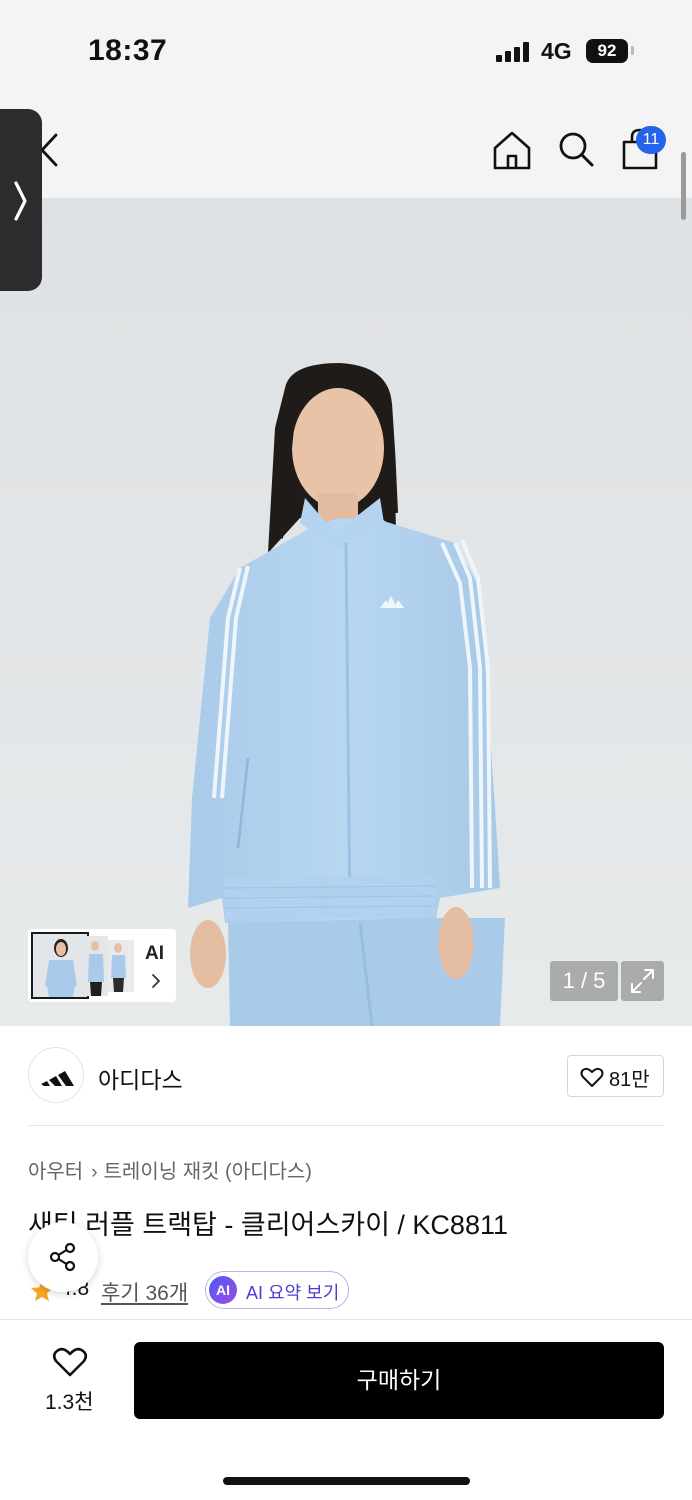 Image resolution: width=692 pixels, height=1500 pixels. I want to click on expand-button, so click(642, 981).